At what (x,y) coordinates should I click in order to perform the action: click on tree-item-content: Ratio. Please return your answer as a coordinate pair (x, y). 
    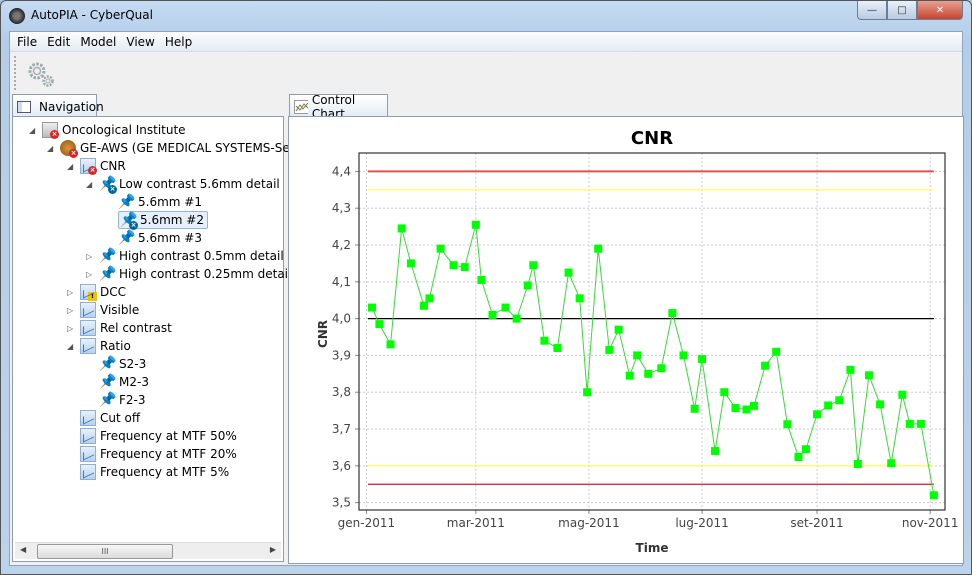
    Looking at the image, I should click on (105, 346).